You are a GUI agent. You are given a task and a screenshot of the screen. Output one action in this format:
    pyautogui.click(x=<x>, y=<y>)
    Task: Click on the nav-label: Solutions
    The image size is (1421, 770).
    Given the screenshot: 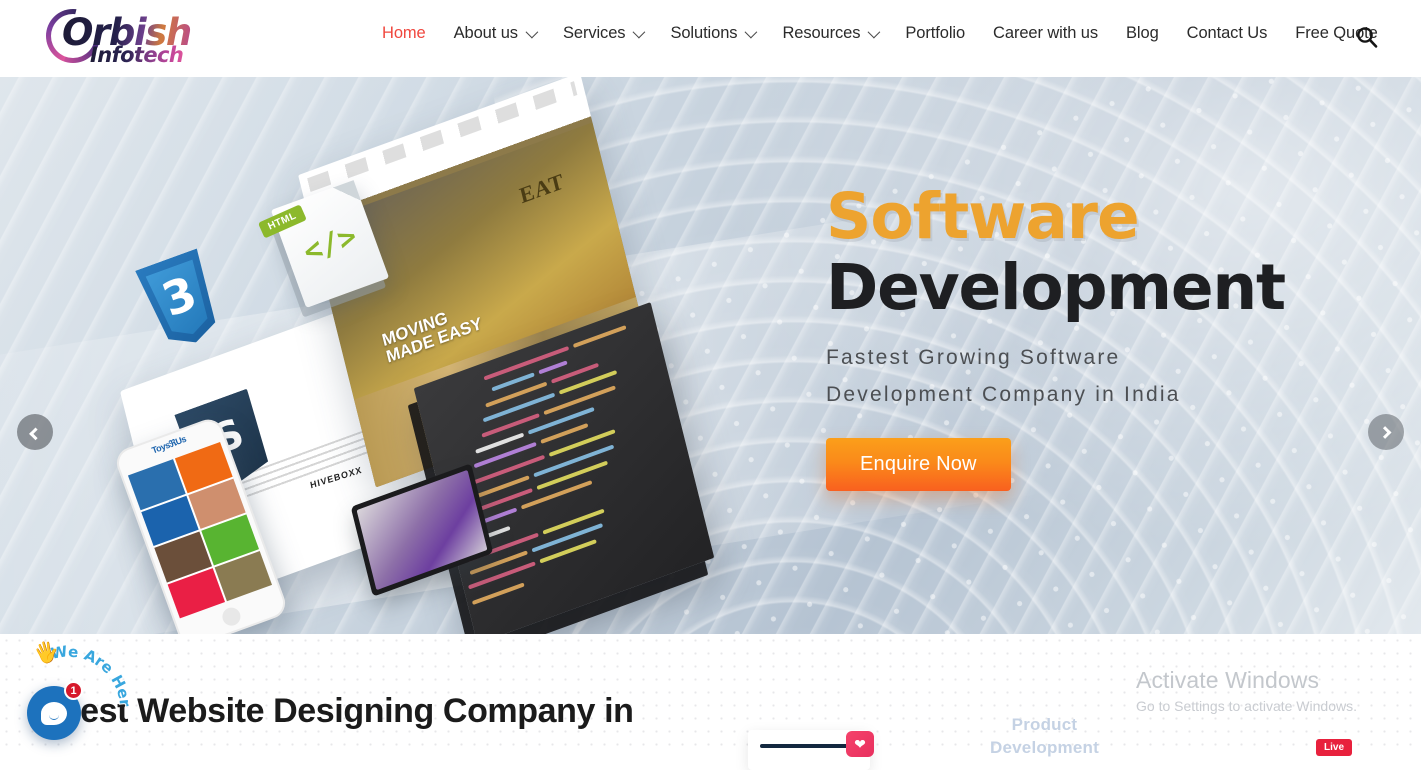 What is the action you would take?
    pyautogui.click(x=704, y=33)
    